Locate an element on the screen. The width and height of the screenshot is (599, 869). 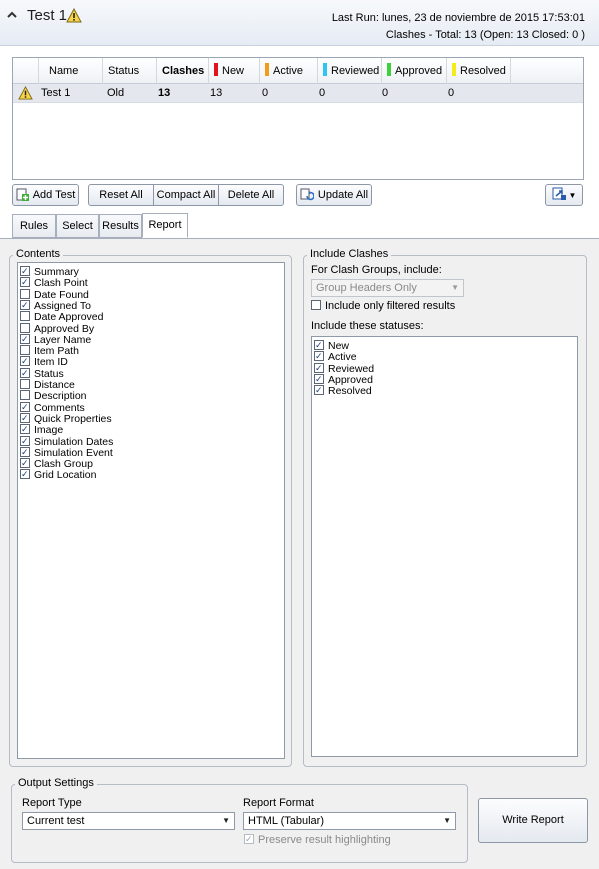
column-header-status: Status is located at coordinates (130, 71).